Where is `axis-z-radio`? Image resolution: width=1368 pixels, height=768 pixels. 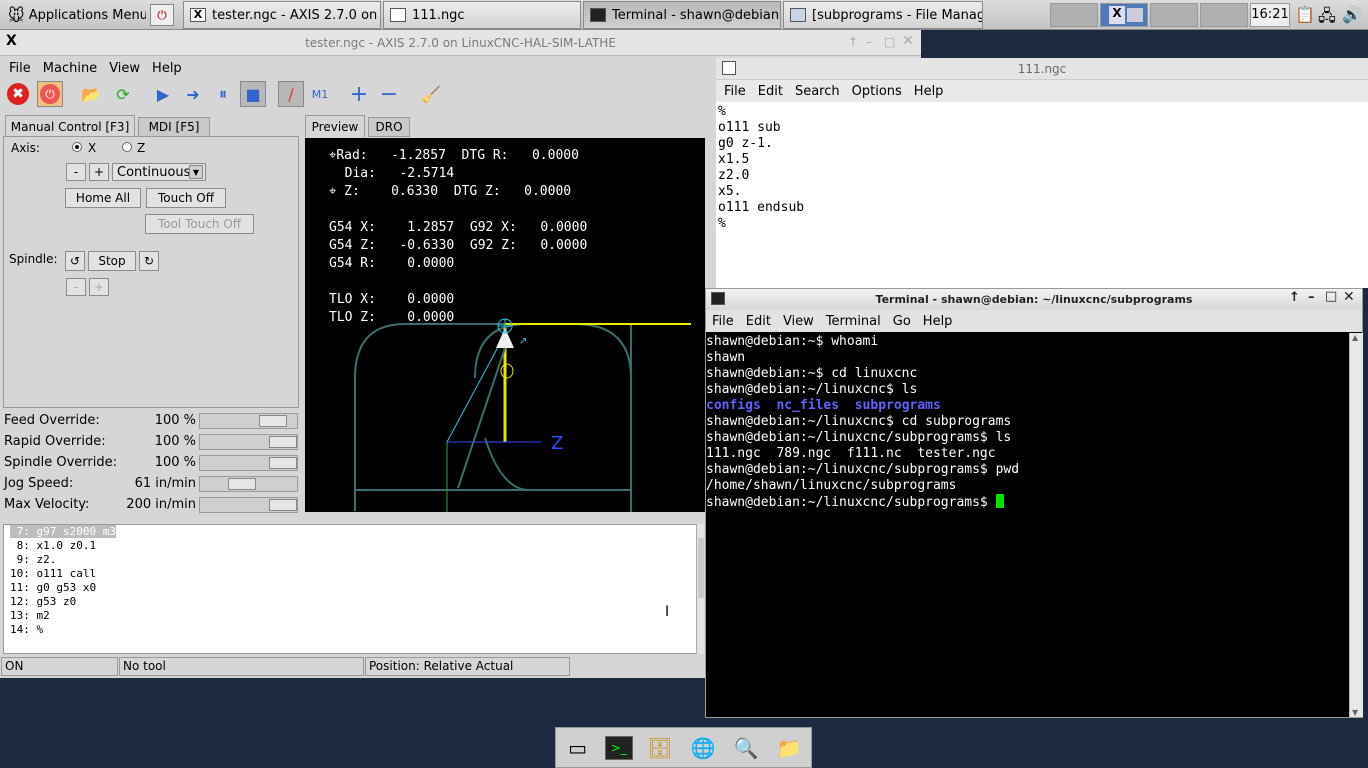 axis-z-radio is located at coordinates (127, 147).